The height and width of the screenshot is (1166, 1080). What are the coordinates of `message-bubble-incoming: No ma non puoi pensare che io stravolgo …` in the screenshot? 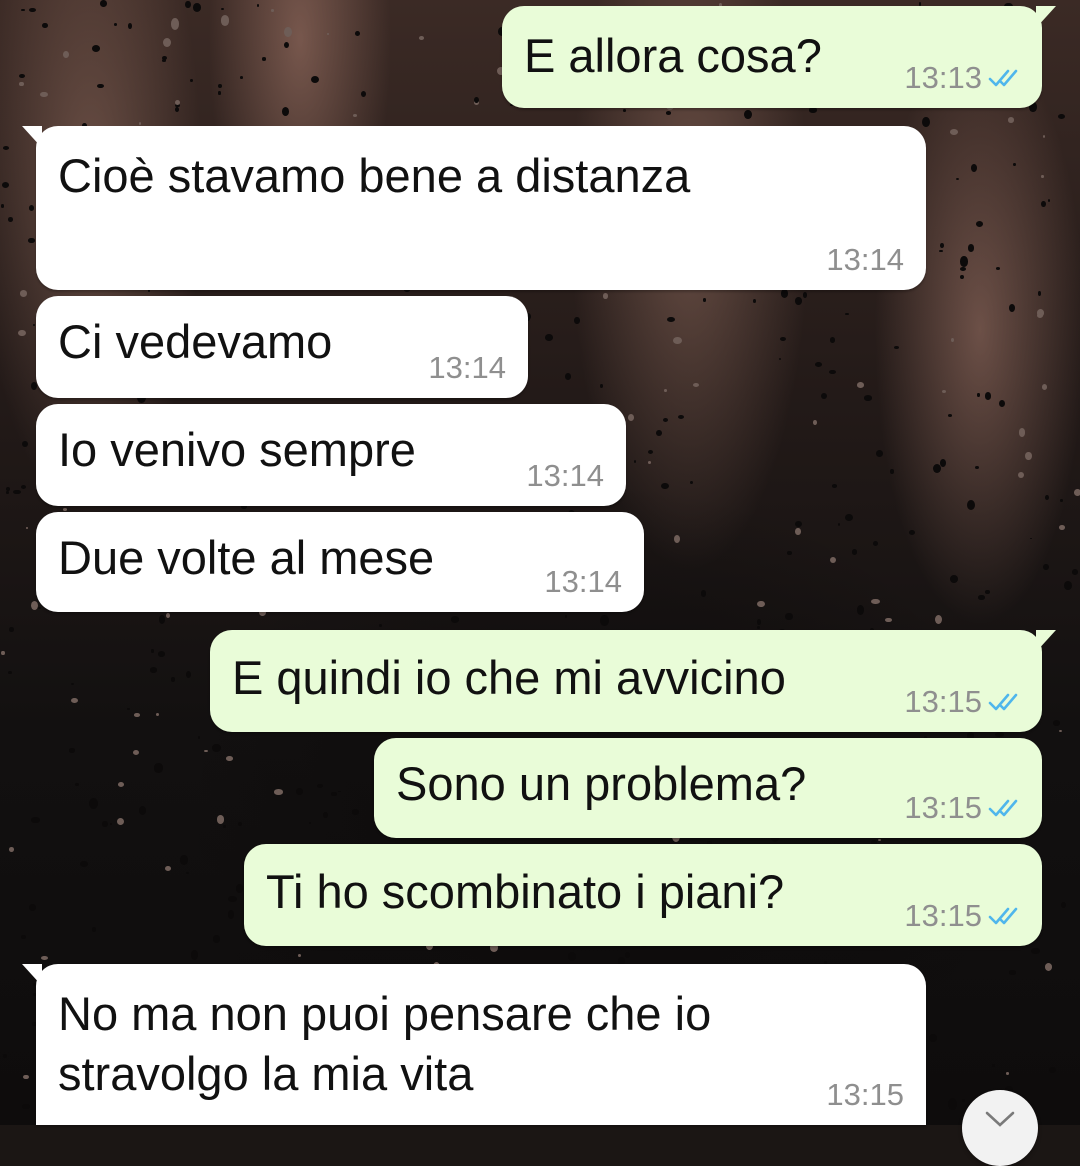 It's located at (474, 1044).